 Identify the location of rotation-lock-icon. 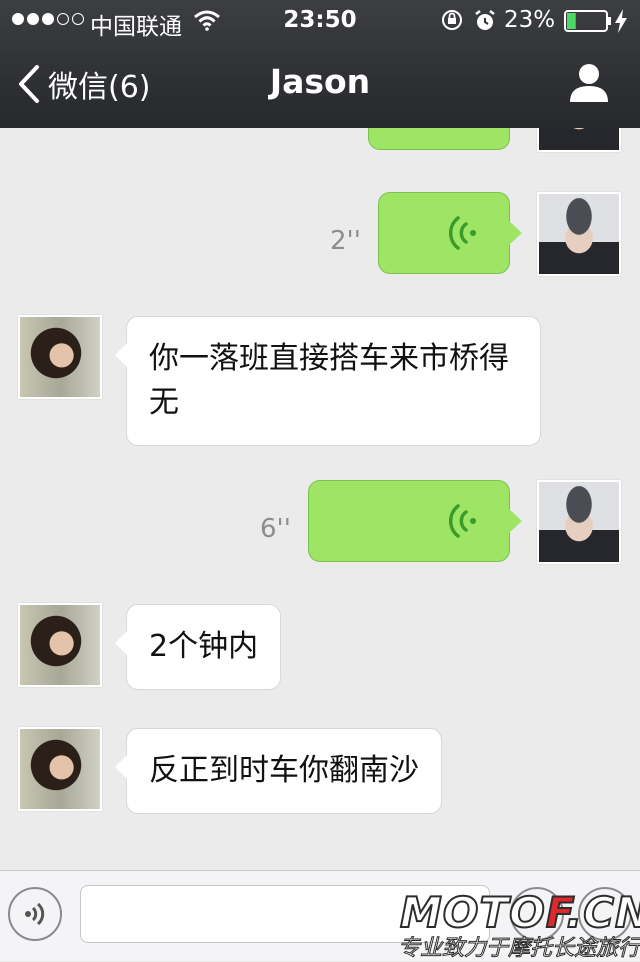
(452, 20).